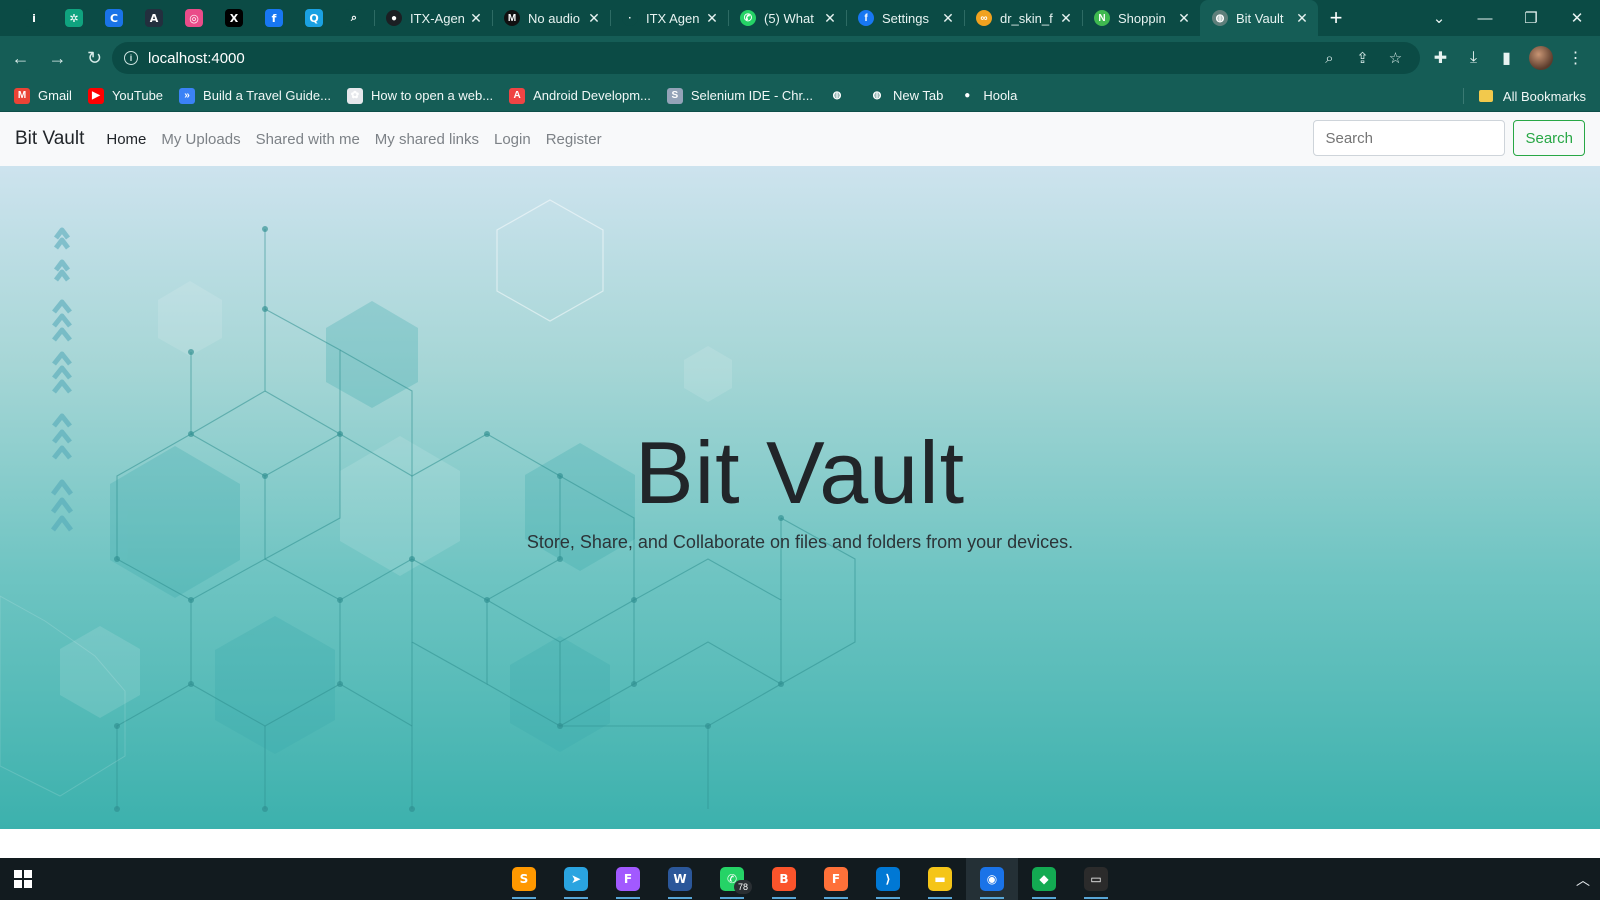  I want to click on share-icon: ⇪, so click(1362, 58).